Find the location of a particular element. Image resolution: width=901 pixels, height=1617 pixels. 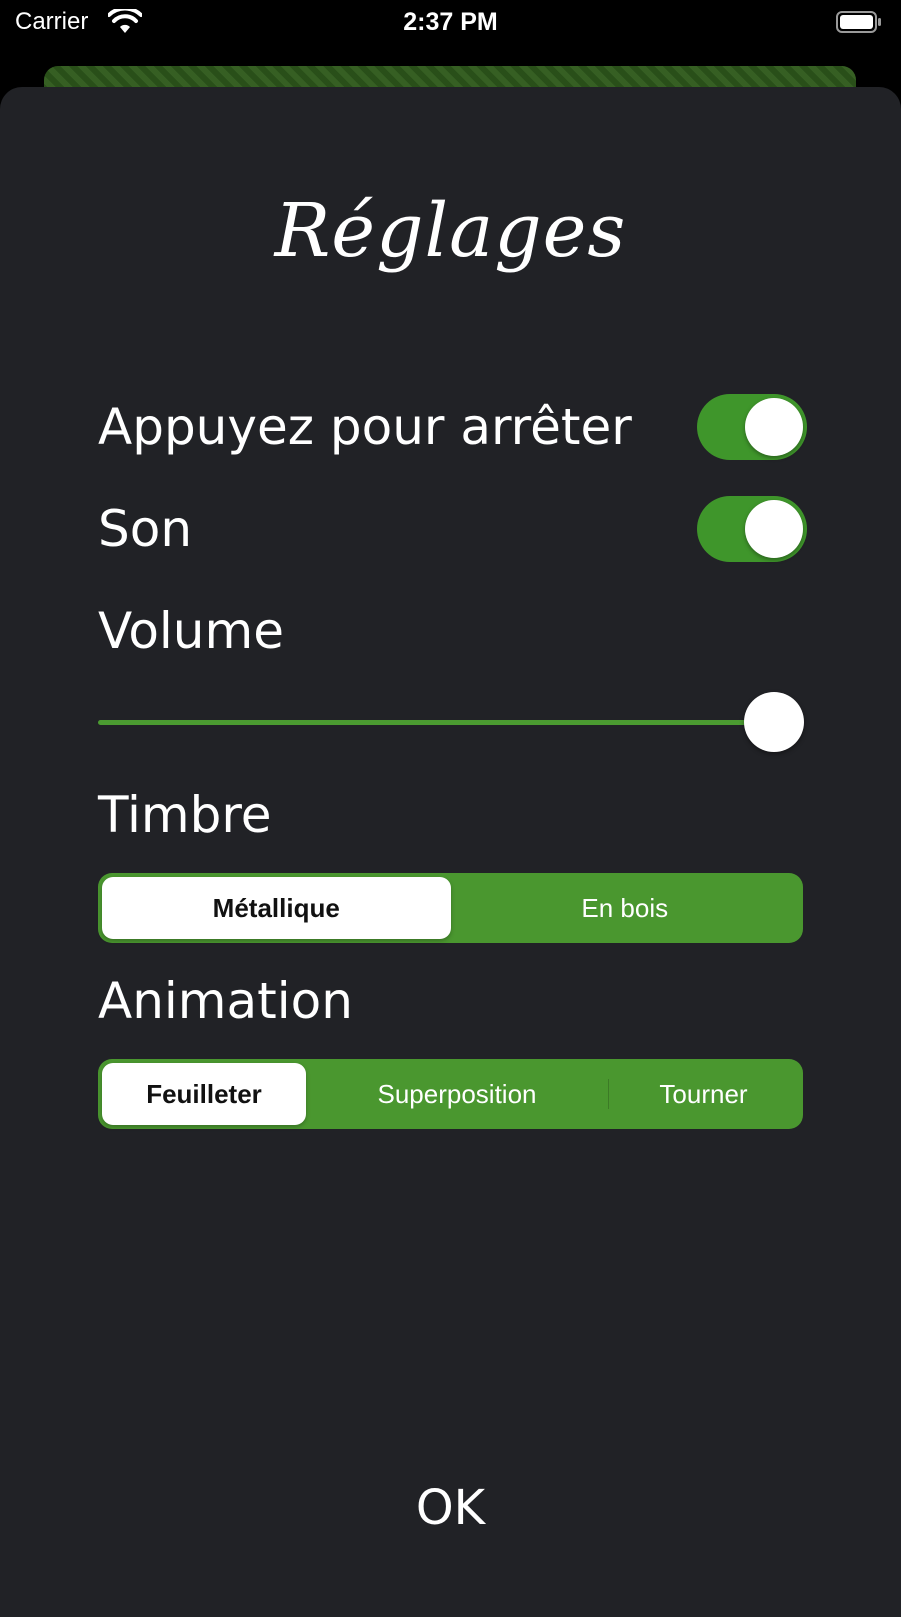

animation-option-rotate: Tourner is located at coordinates (703, 1094).